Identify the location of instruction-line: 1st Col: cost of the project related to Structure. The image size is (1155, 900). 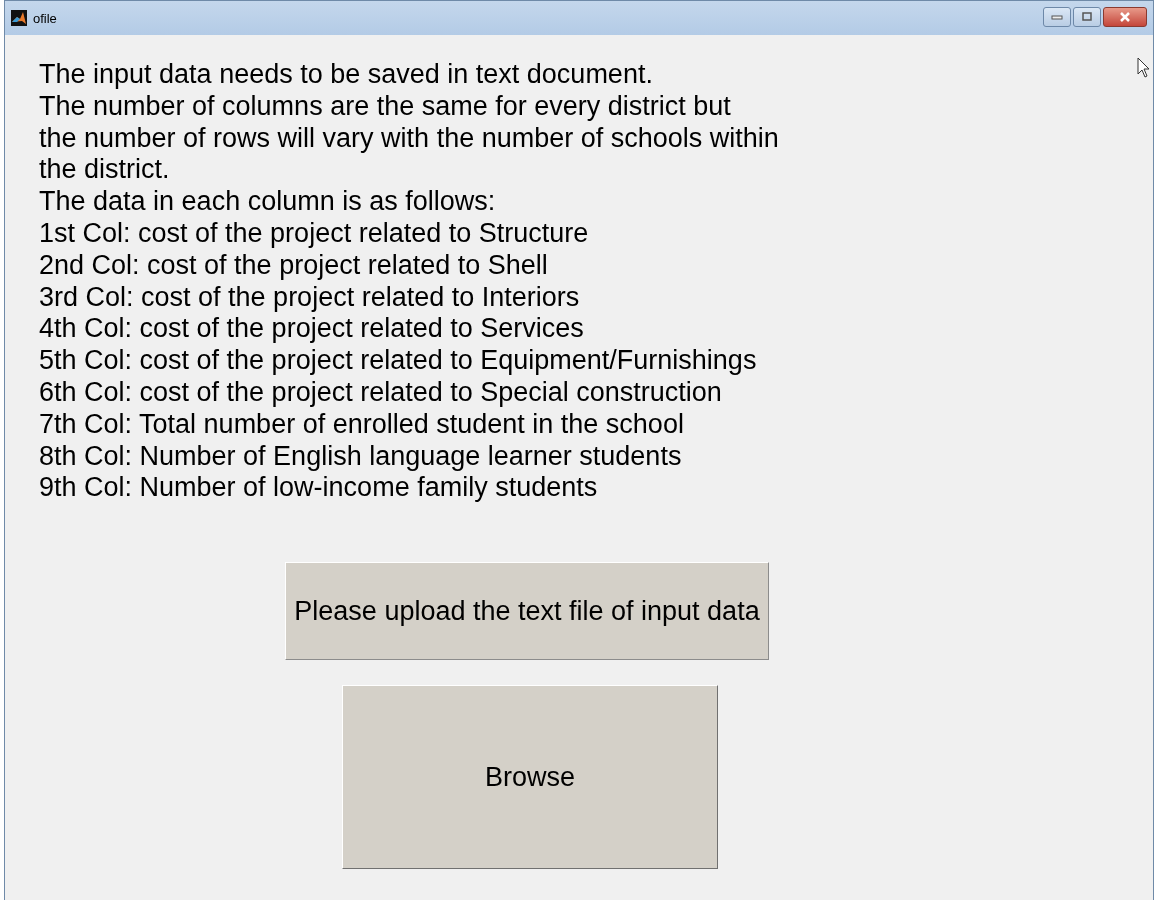
(314, 234).